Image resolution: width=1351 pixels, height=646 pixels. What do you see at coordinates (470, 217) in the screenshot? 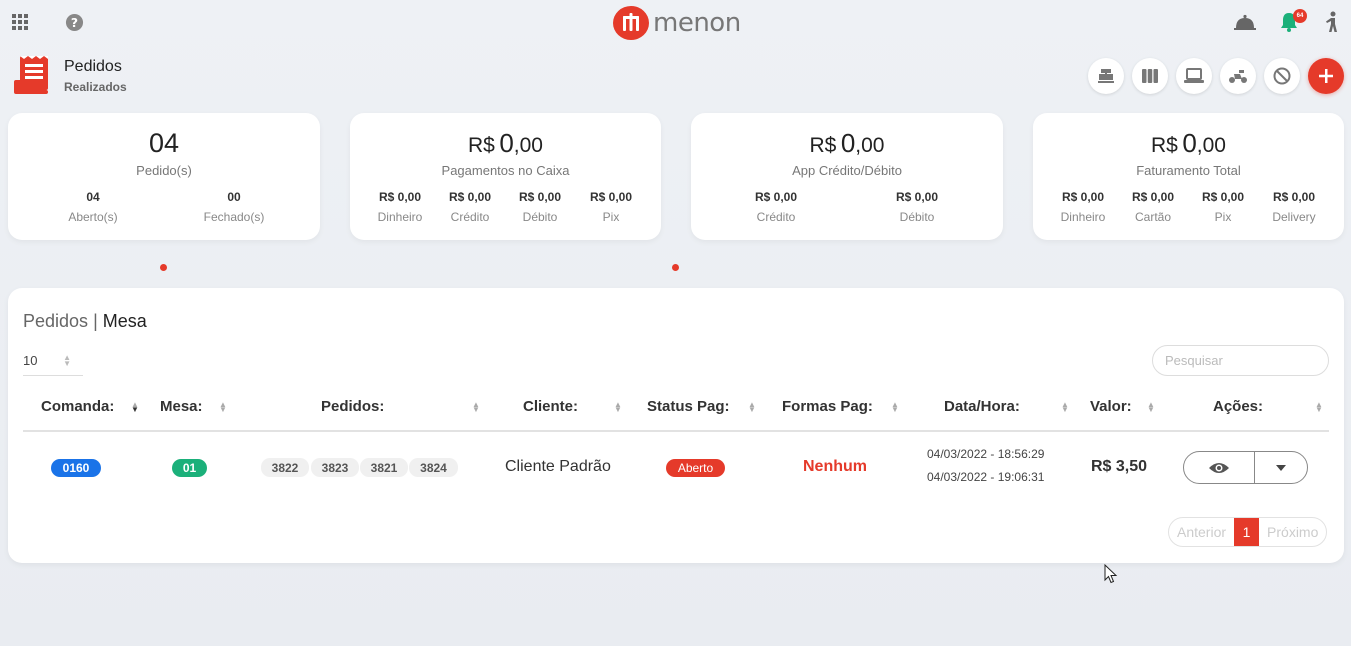
I see `cashier-item-label: Crédito` at bounding box center [470, 217].